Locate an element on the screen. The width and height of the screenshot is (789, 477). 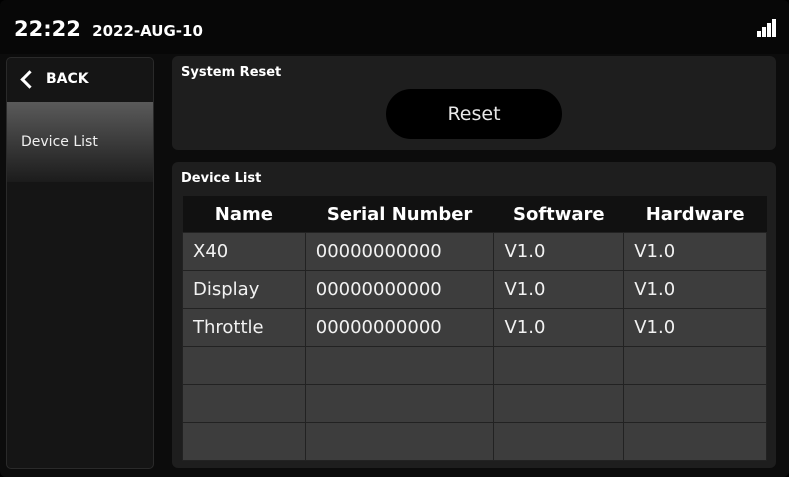
sidebar-item-device-list: Device List is located at coordinates (80, 142).